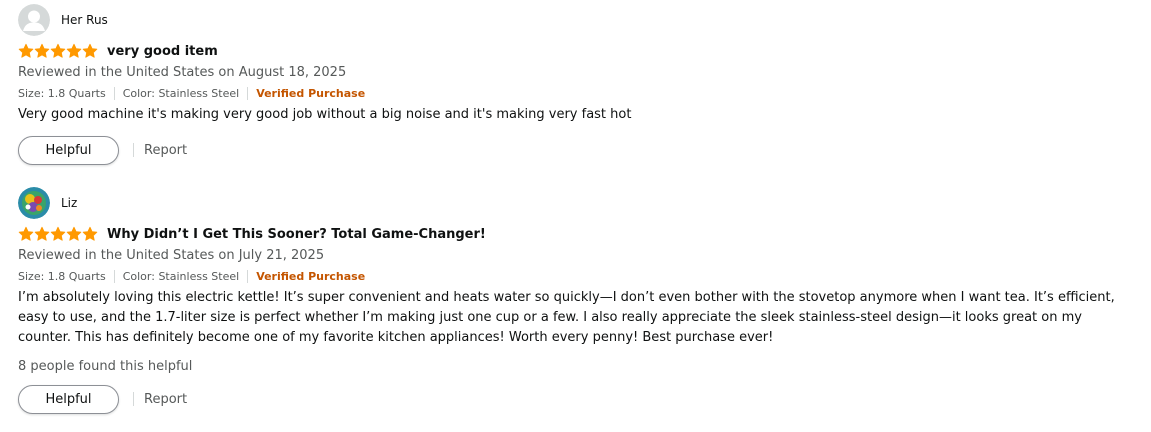 Image resolution: width=1151 pixels, height=432 pixels. What do you see at coordinates (579, 20) in the screenshot?
I see `reviewer-profile: Her Rus` at bounding box center [579, 20].